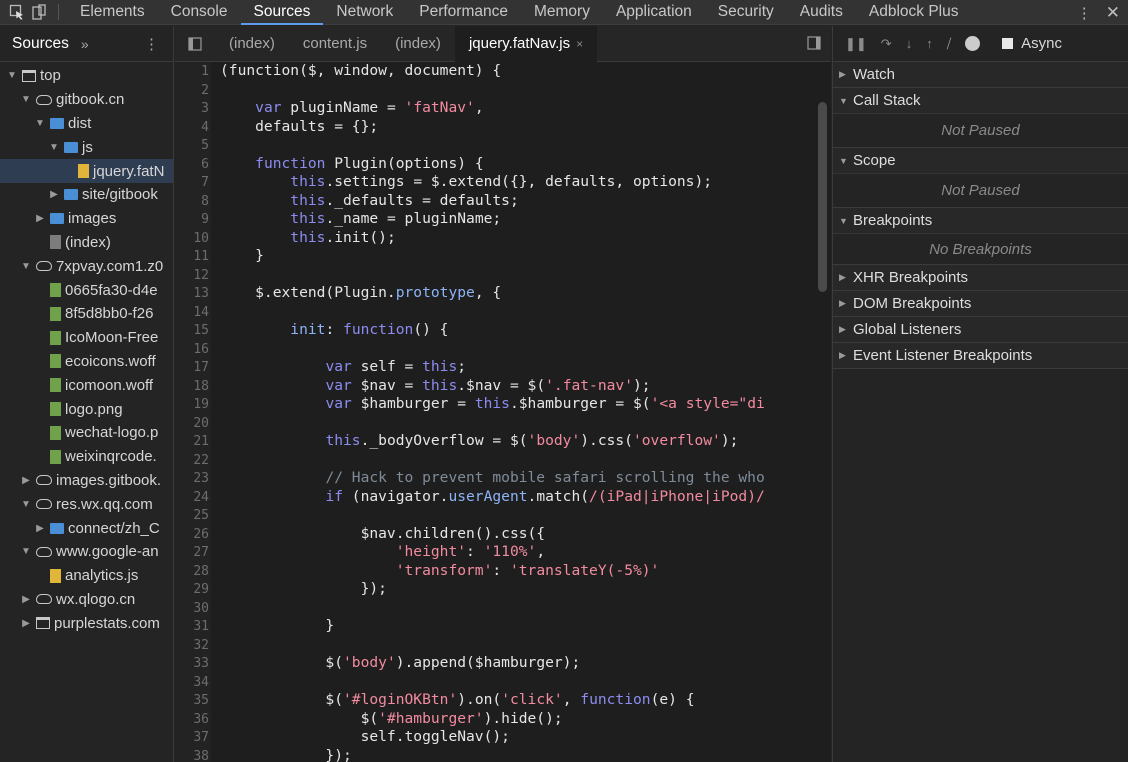 The width and height of the screenshot is (1128, 762). Describe the element at coordinates (980, 74) in the screenshot. I see `section-header: ▶ Watch` at that location.